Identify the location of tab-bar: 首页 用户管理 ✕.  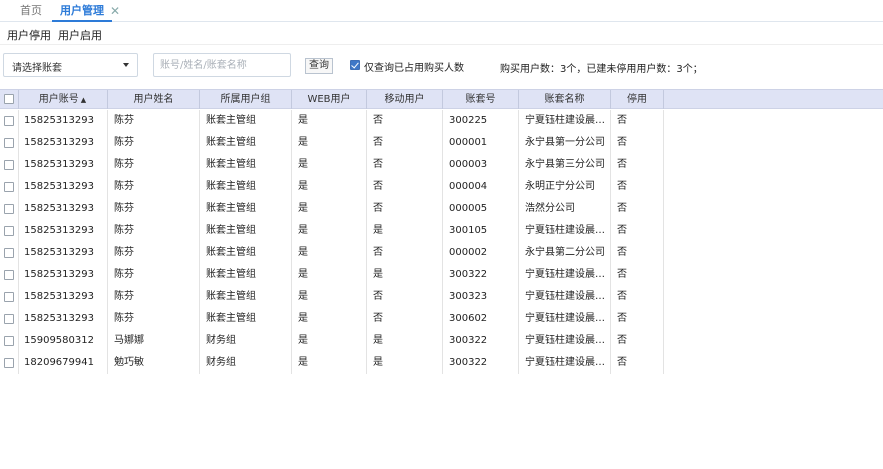
(441, 11).